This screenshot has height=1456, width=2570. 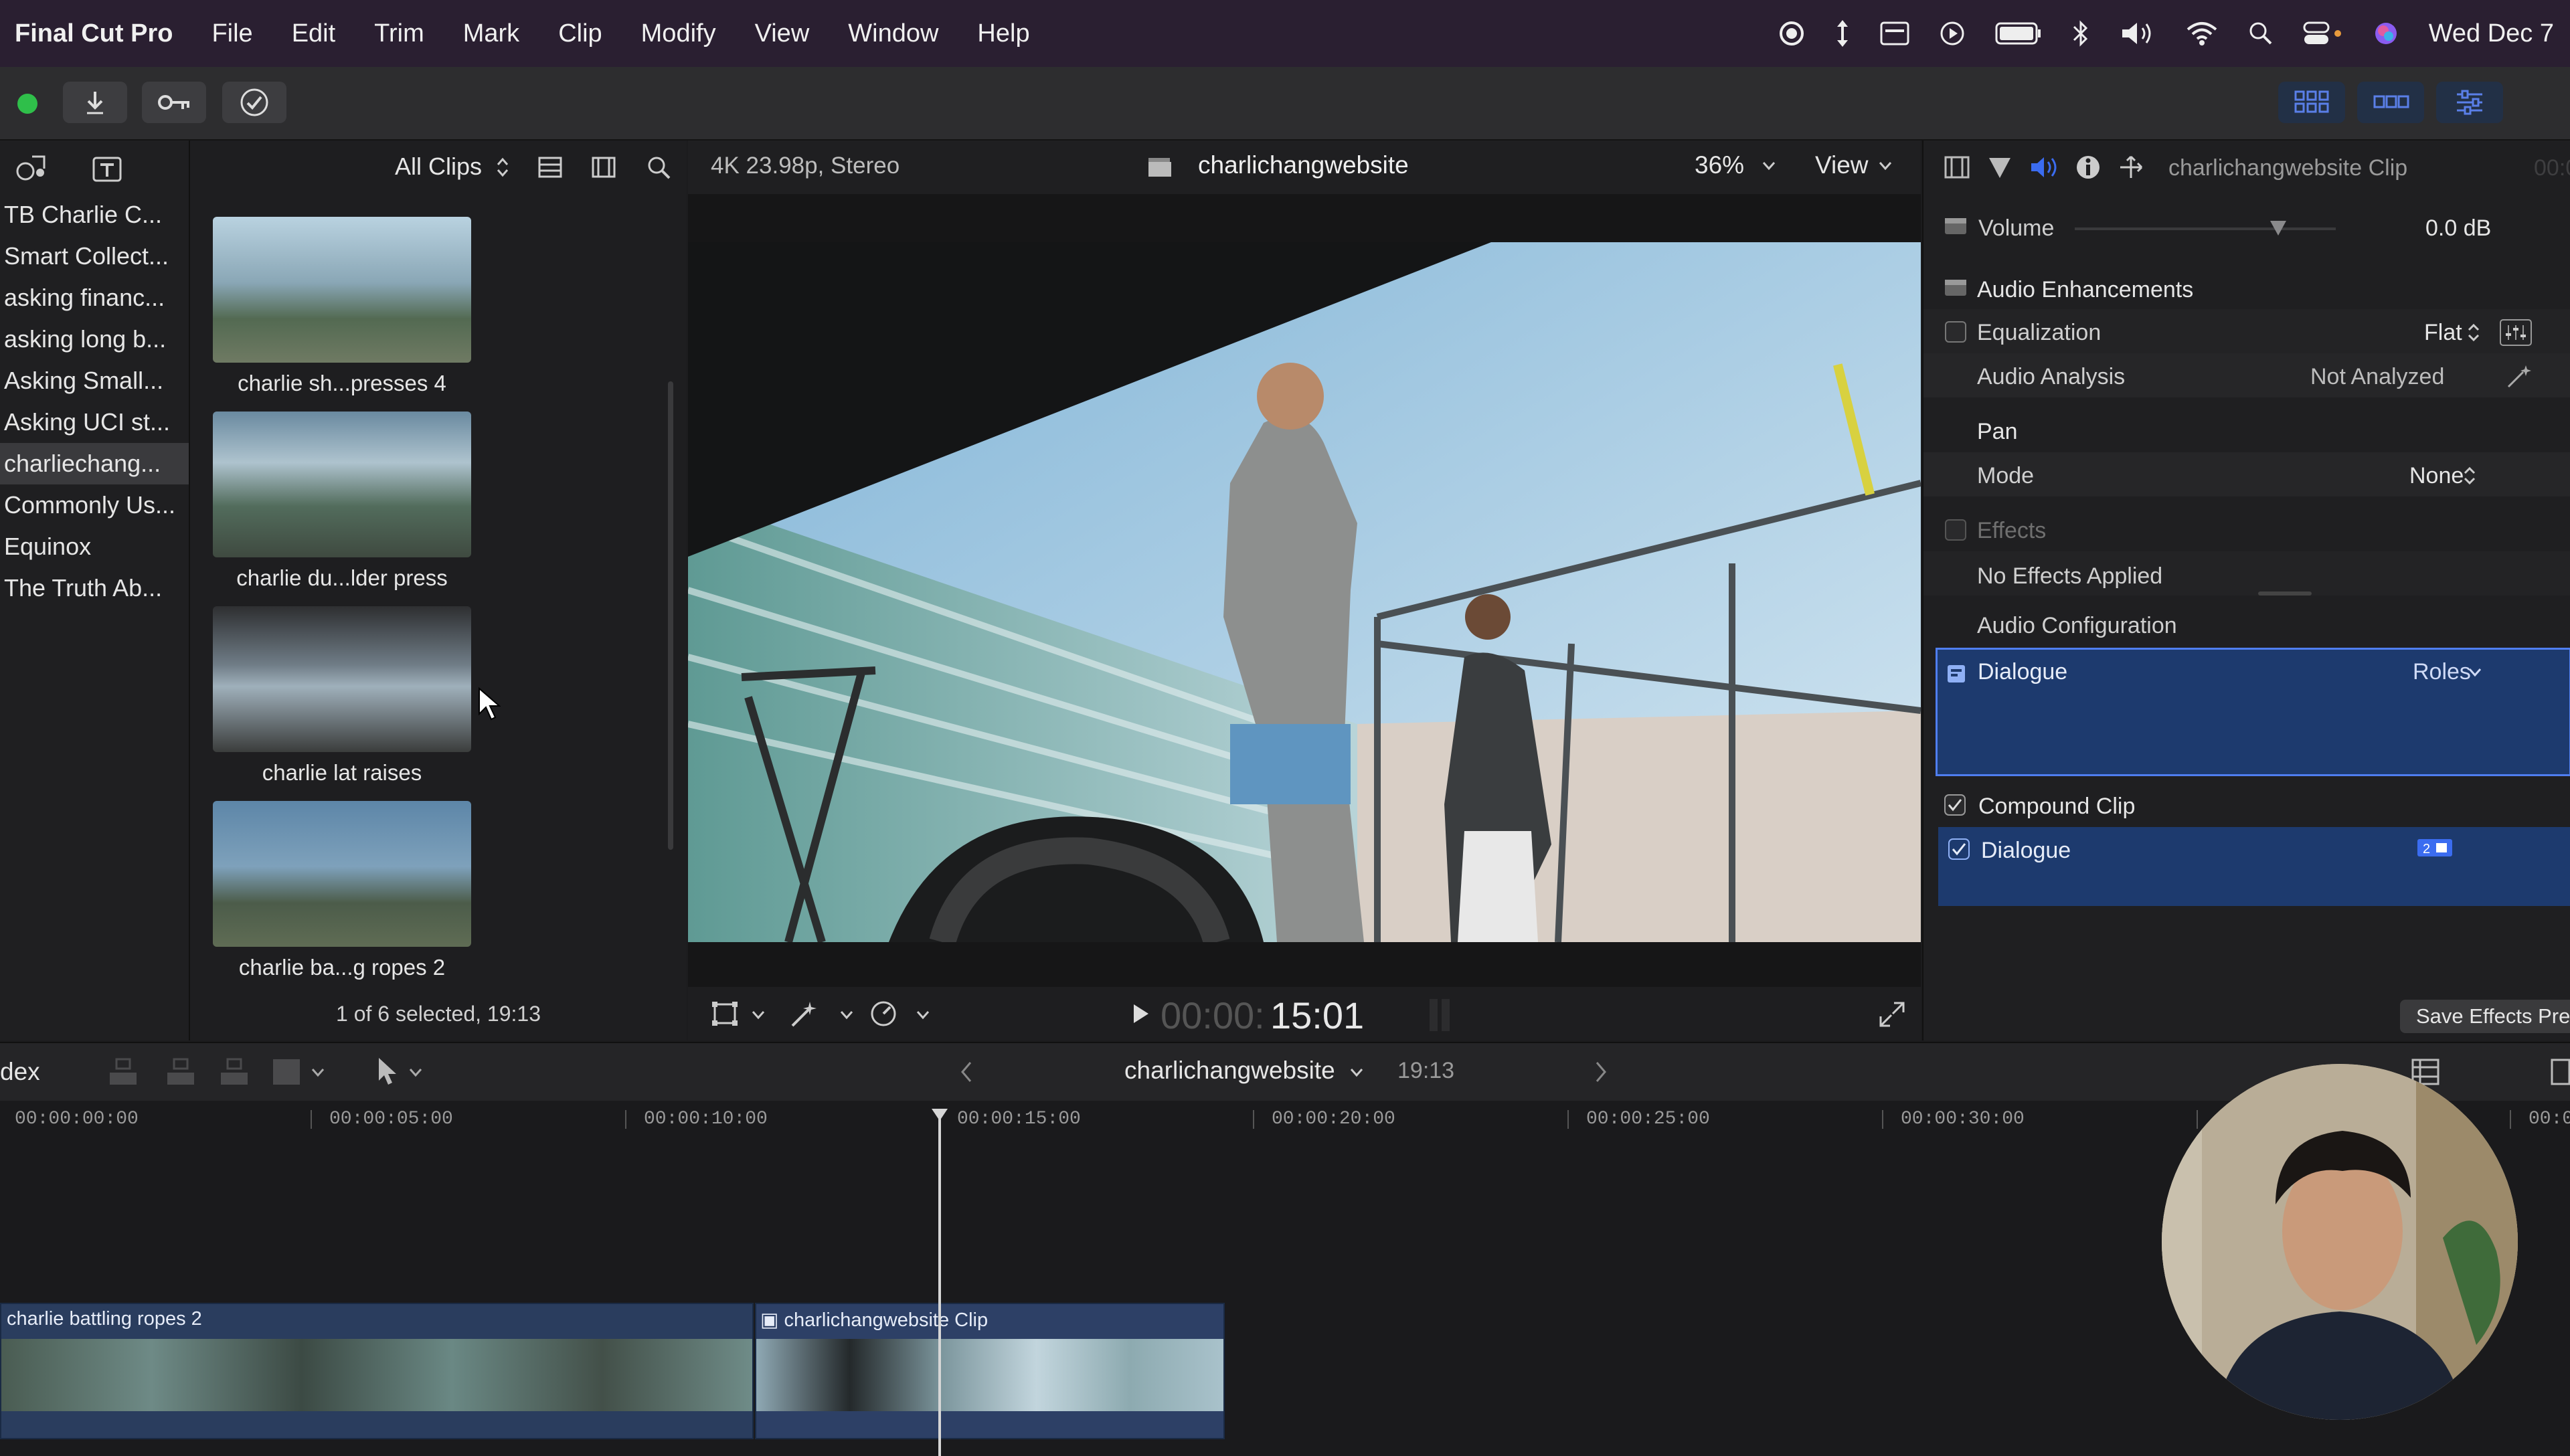 What do you see at coordinates (2458, 228) in the screenshot?
I see `volume-value: 0.0 dB` at bounding box center [2458, 228].